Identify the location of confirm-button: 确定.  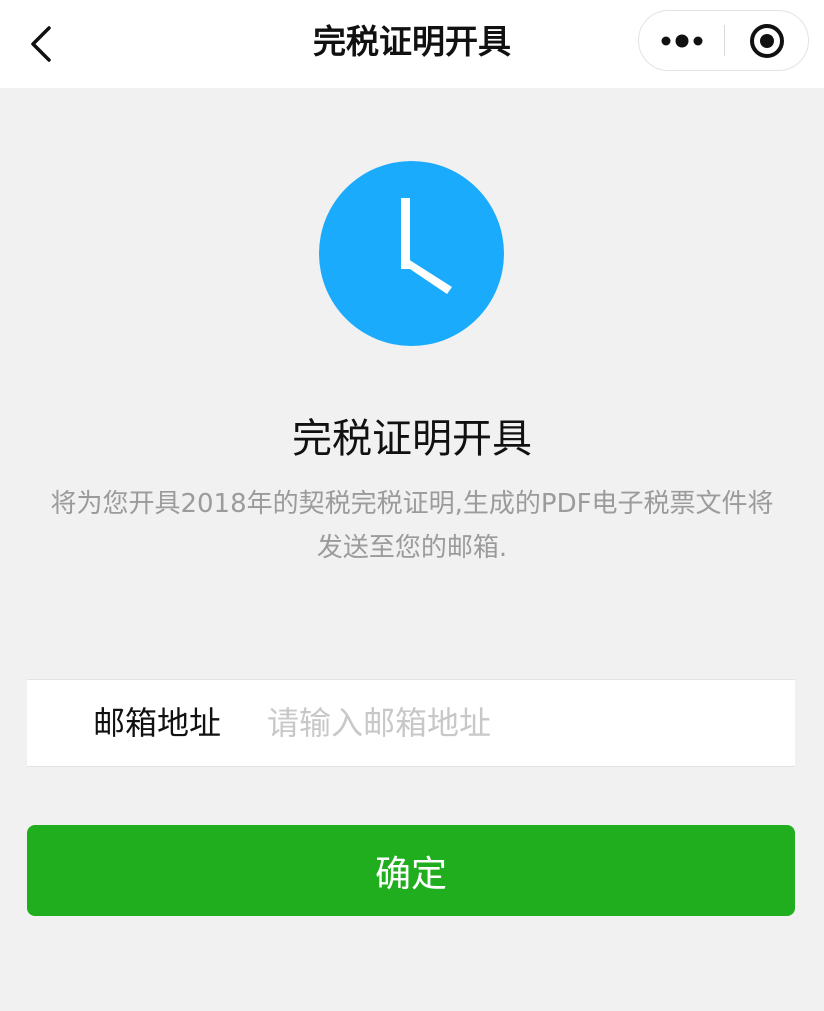
(411, 870).